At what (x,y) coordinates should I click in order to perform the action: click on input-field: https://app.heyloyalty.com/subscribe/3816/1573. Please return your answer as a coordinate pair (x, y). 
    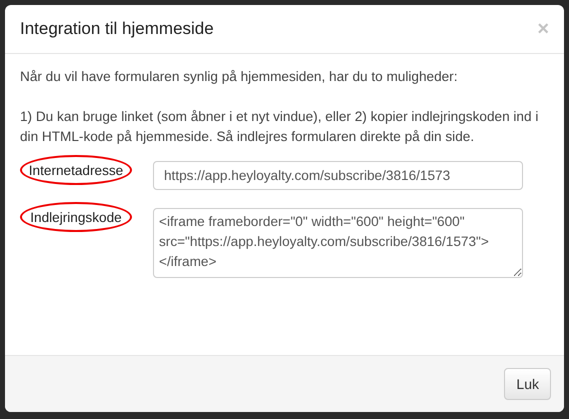
    Looking at the image, I should click on (338, 175).